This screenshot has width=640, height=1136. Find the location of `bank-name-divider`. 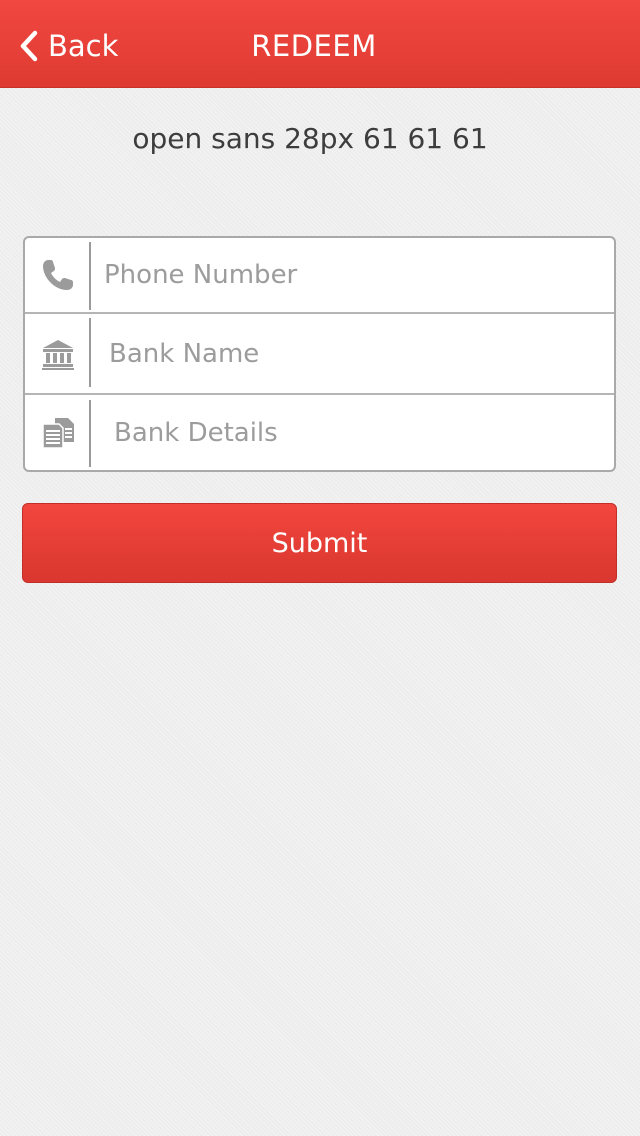

bank-name-divider is located at coordinates (90, 352).